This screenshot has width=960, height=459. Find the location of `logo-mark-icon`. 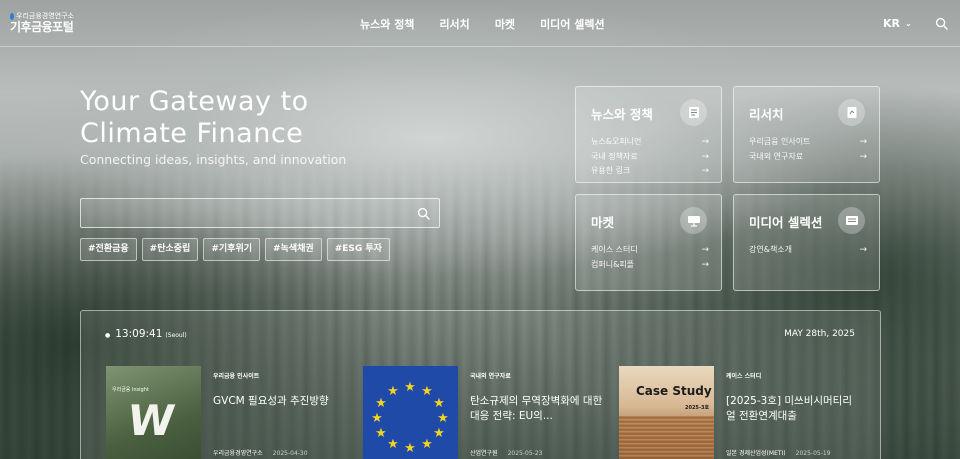

logo-mark-icon is located at coordinates (12, 16).